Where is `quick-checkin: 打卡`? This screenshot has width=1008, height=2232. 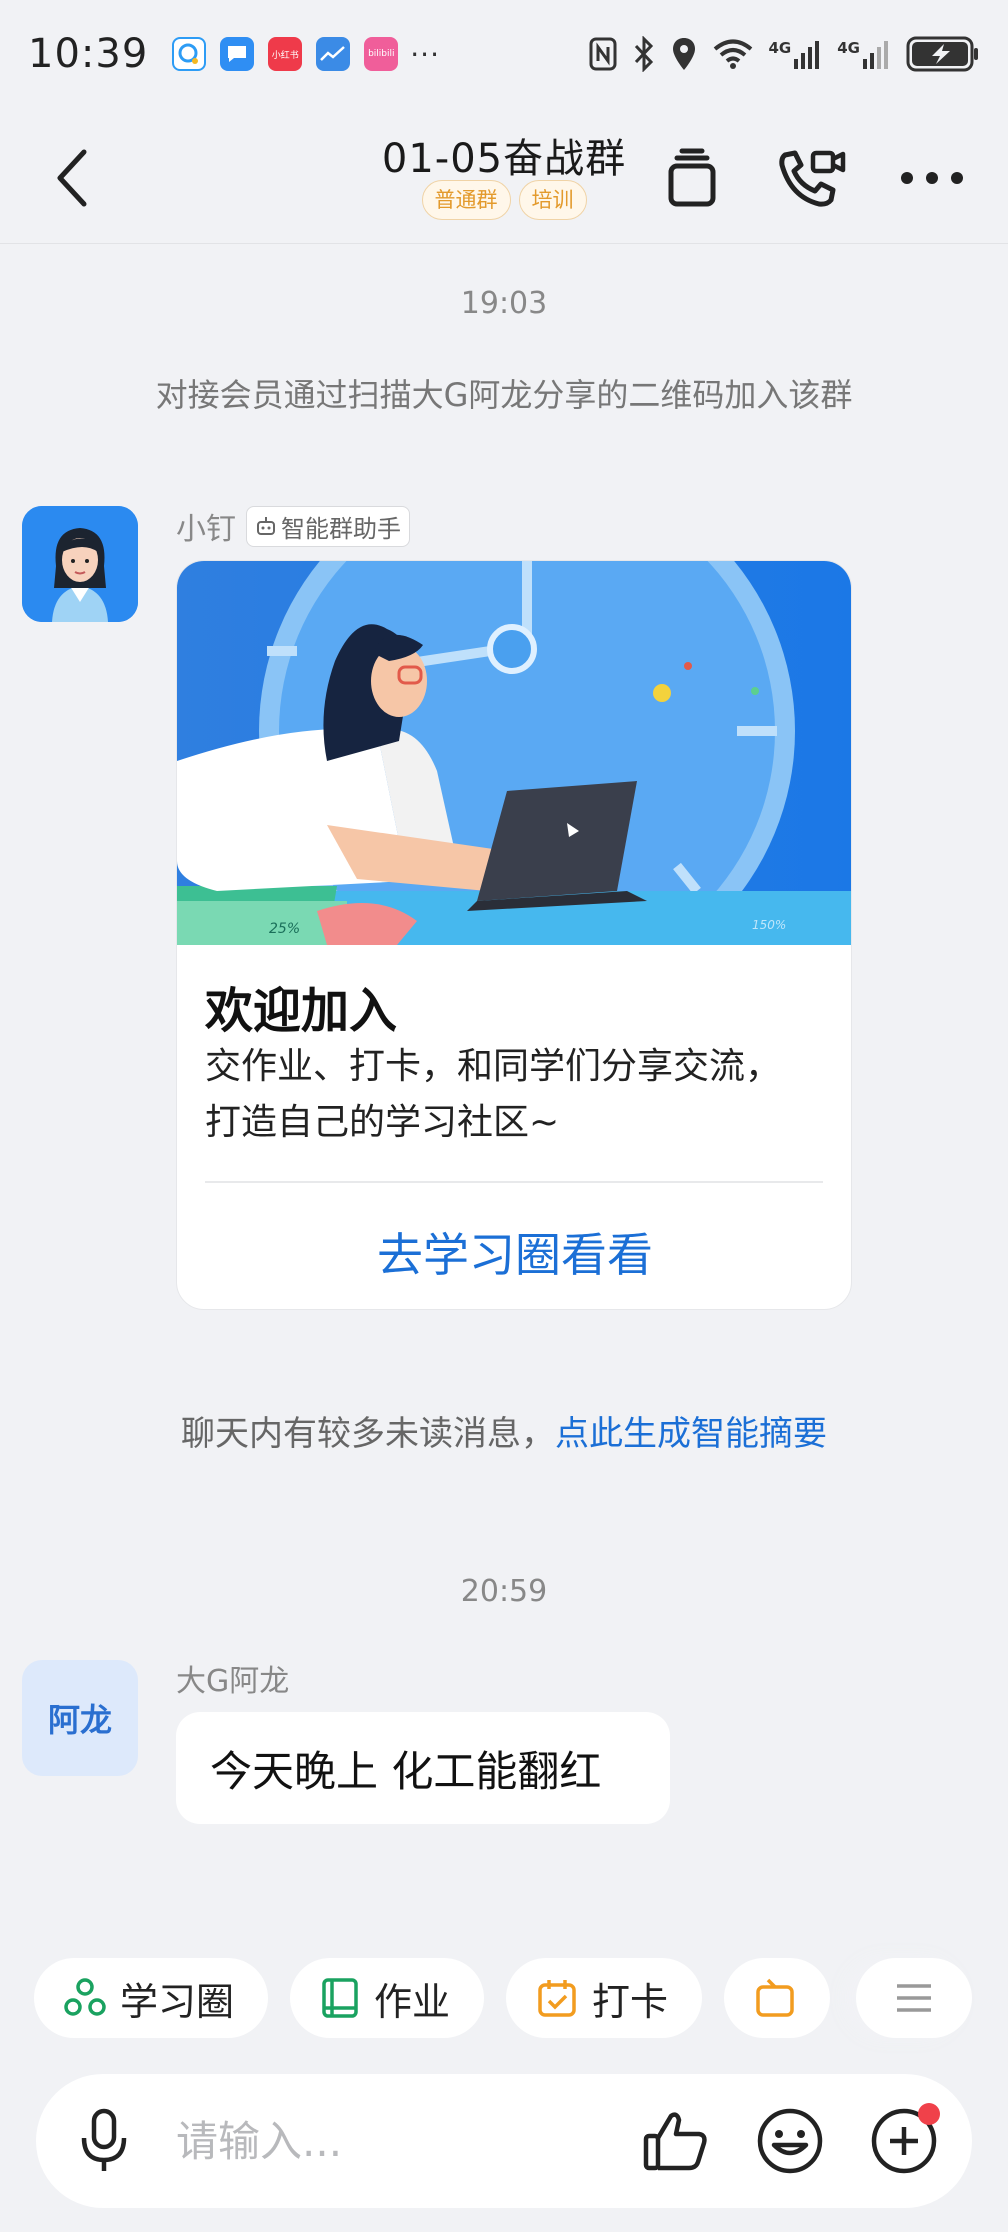 quick-checkin: 打卡 is located at coordinates (604, 1998).